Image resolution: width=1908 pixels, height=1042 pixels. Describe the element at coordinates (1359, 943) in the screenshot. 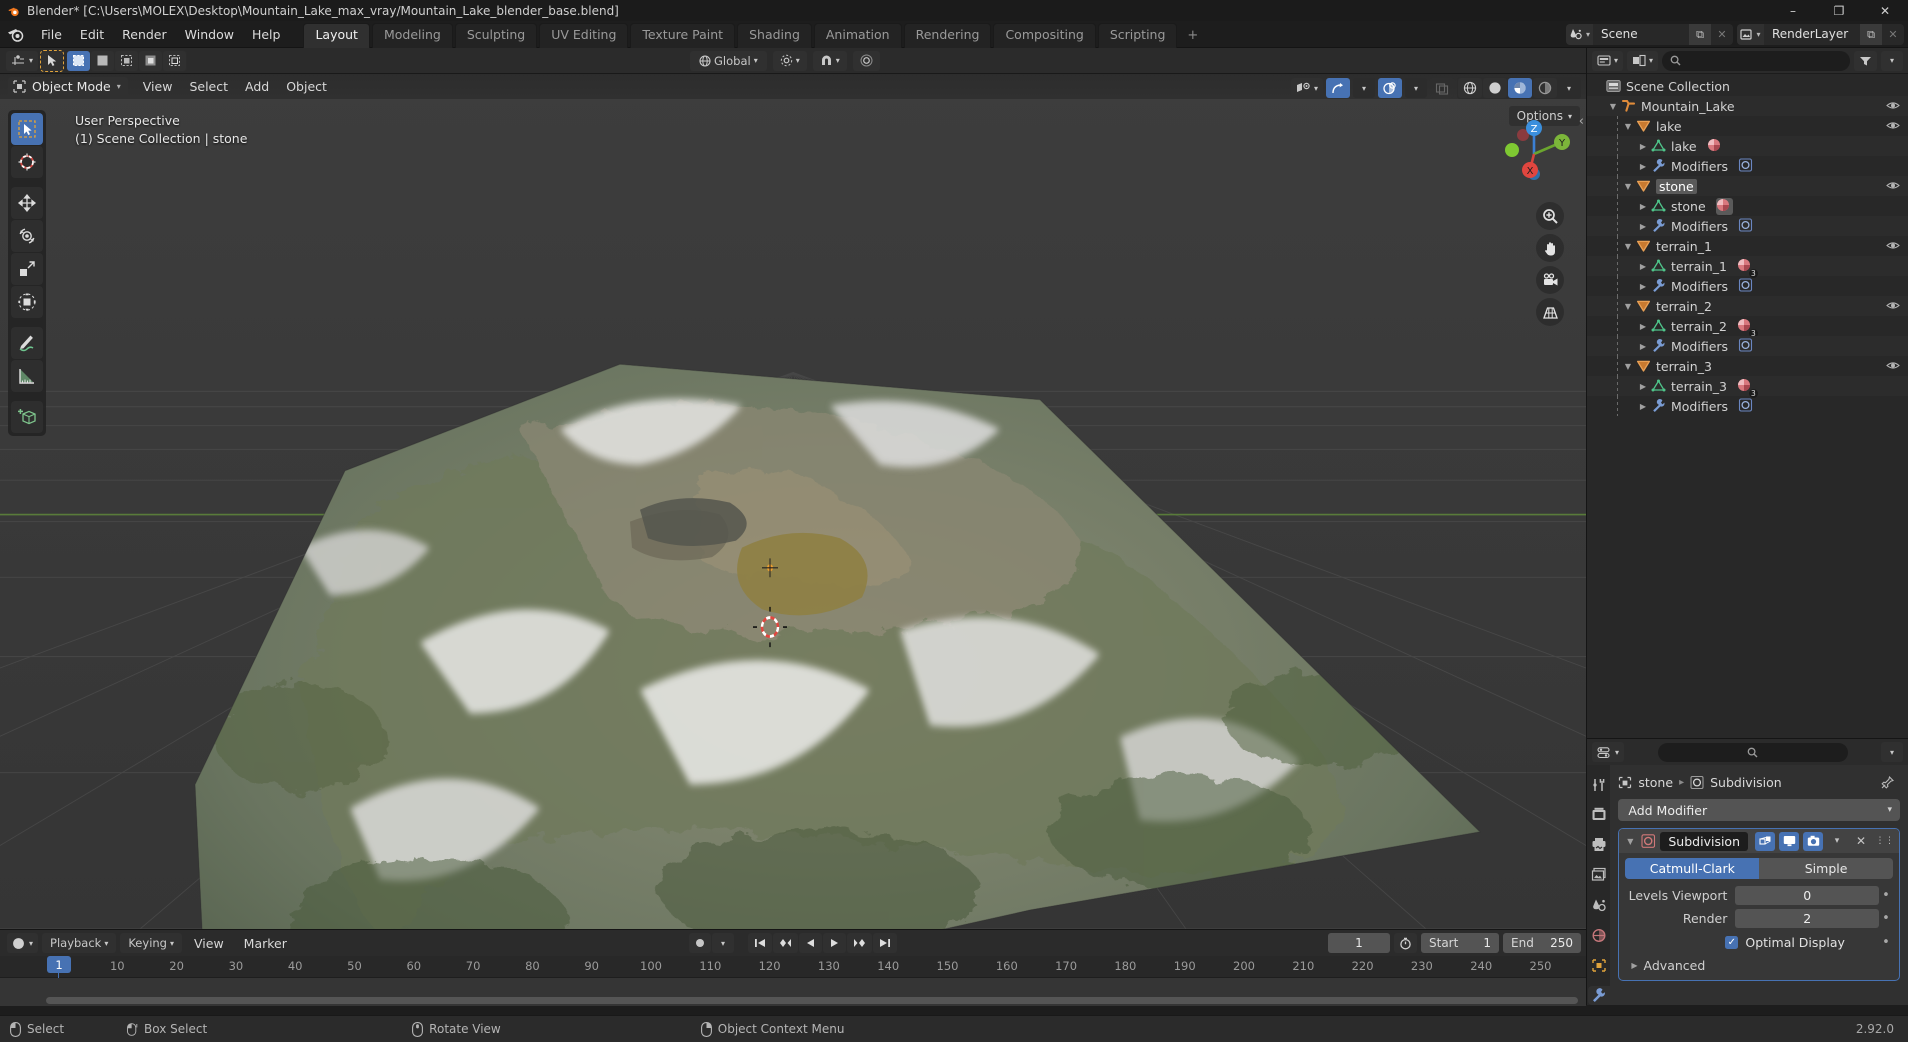

I see `current-frame-field: 1` at that location.